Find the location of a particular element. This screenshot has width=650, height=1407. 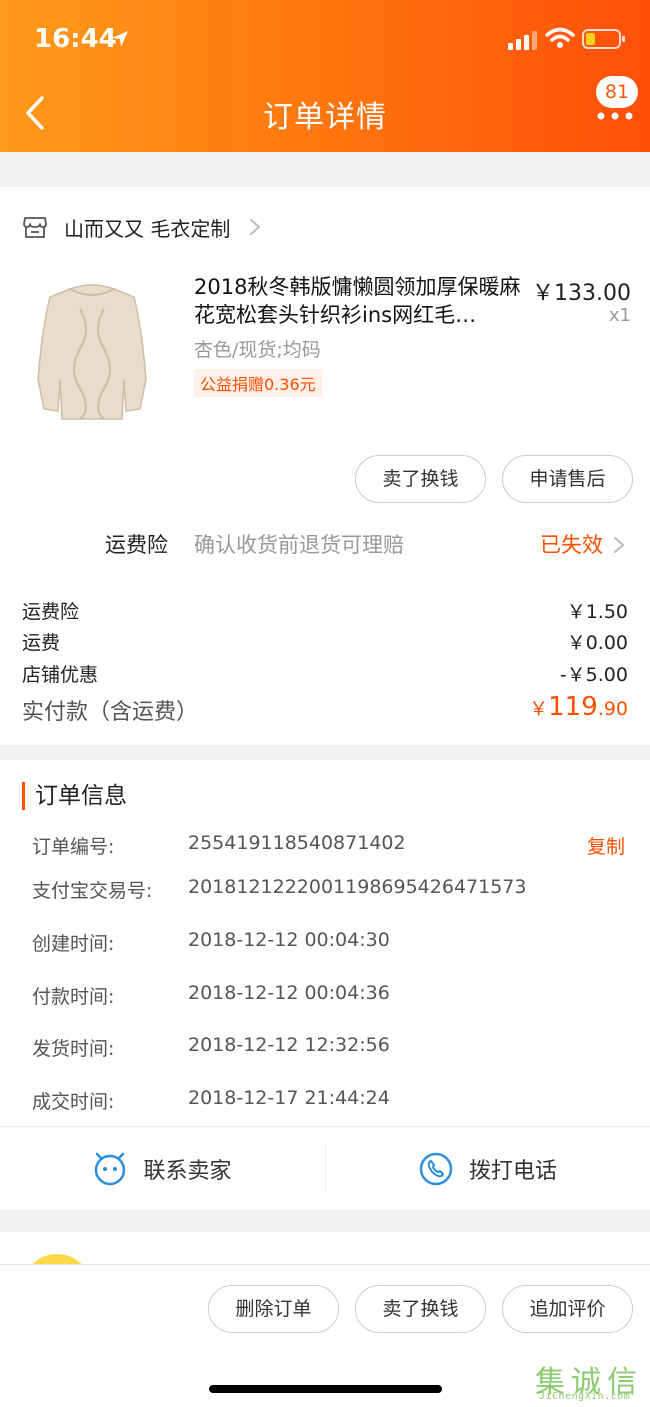

bottom-action-bar: 删除订单 卖了换钱 追加评价 集 诚 信 JiChengXin.com is located at coordinates (325, 1335).